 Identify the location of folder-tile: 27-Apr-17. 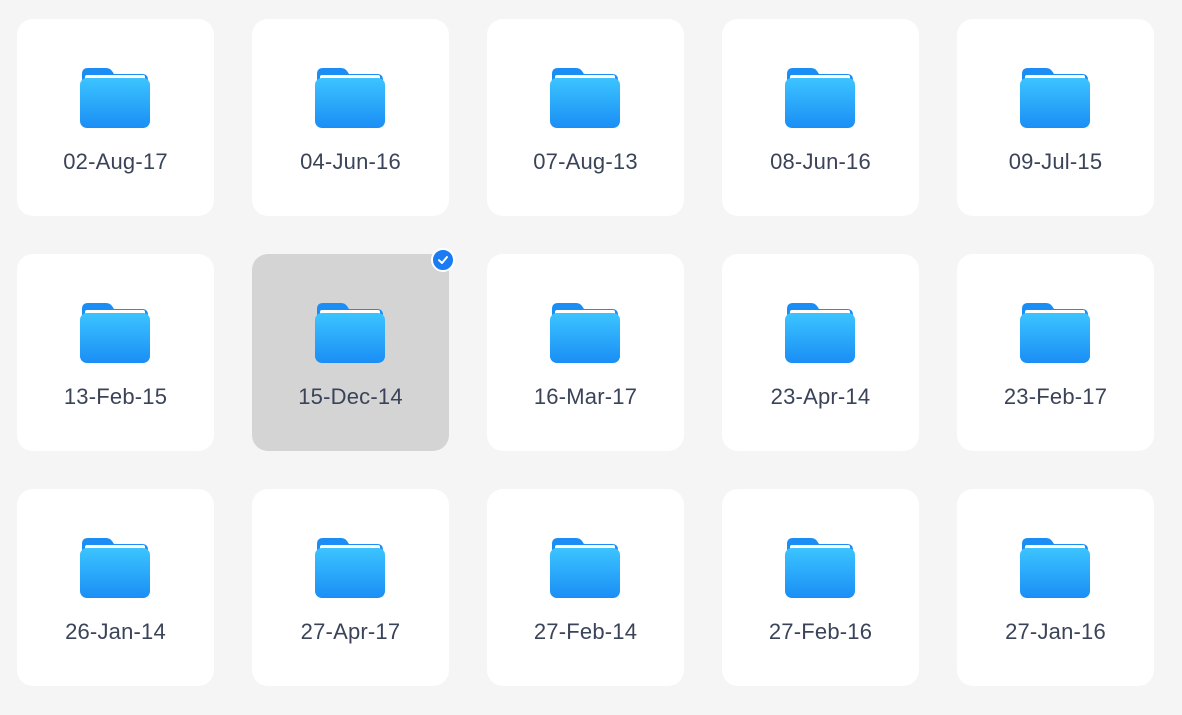
(350, 587).